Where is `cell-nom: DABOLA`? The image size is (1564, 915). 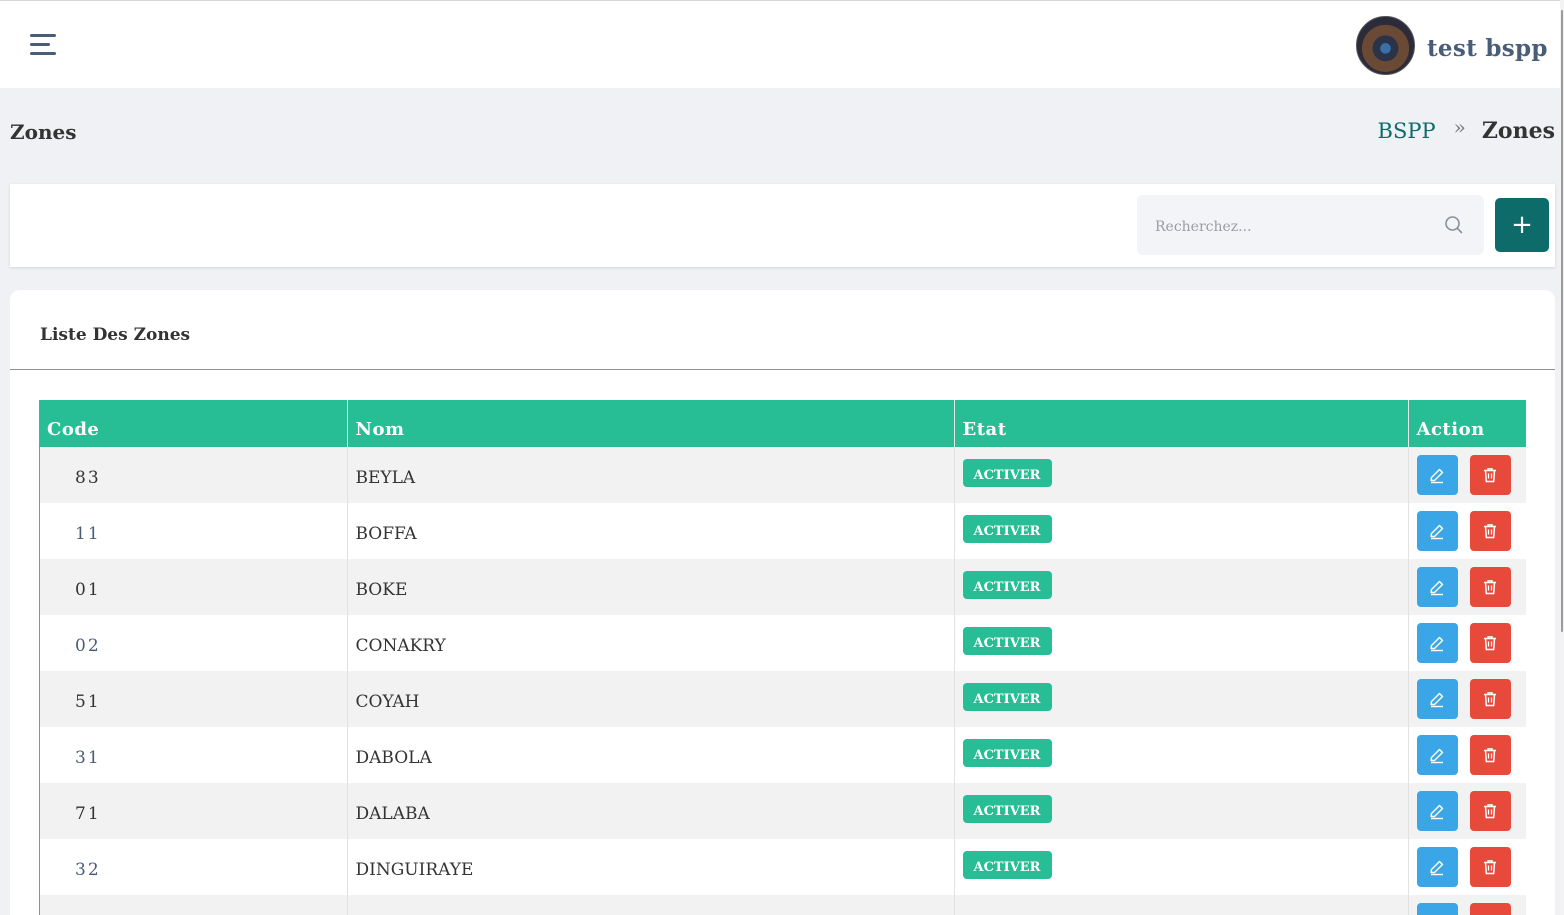 cell-nom: DABOLA is located at coordinates (651, 755).